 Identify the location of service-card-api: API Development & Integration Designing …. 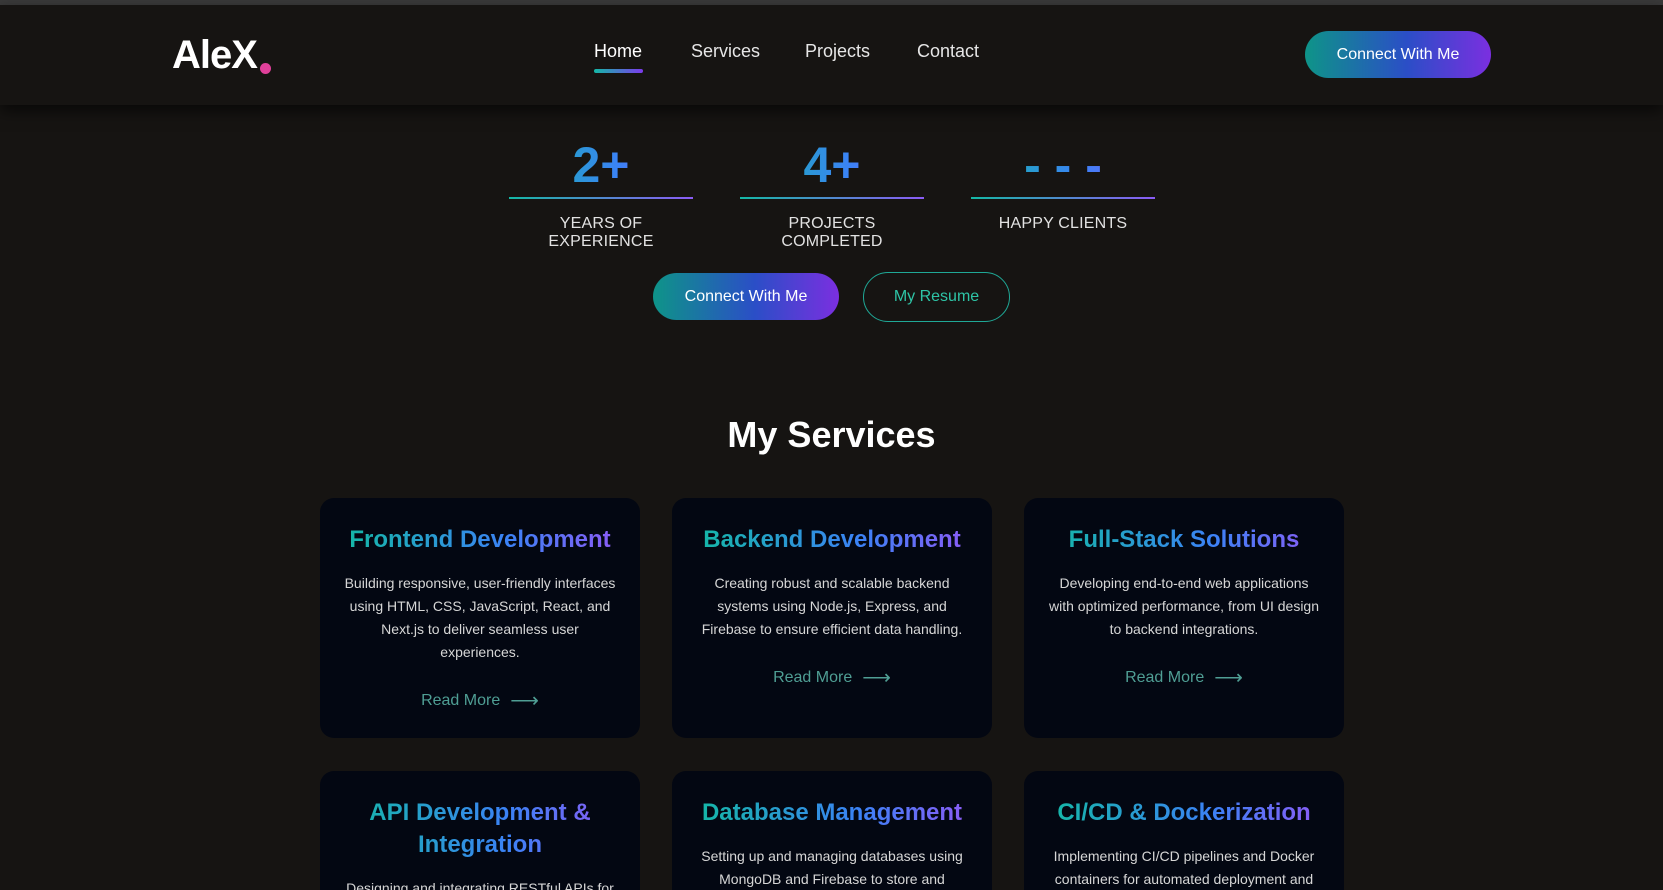
(480, 830).